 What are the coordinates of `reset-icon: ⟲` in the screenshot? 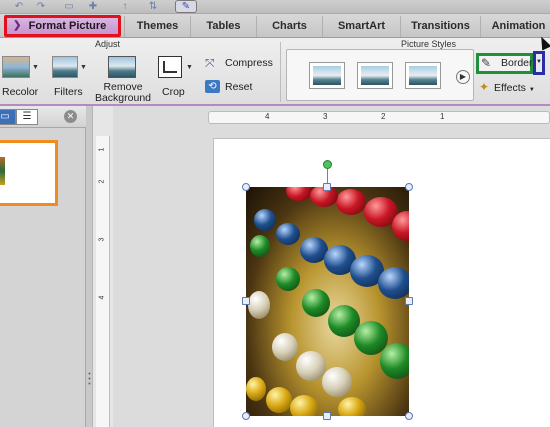 It's located at (212, 86).